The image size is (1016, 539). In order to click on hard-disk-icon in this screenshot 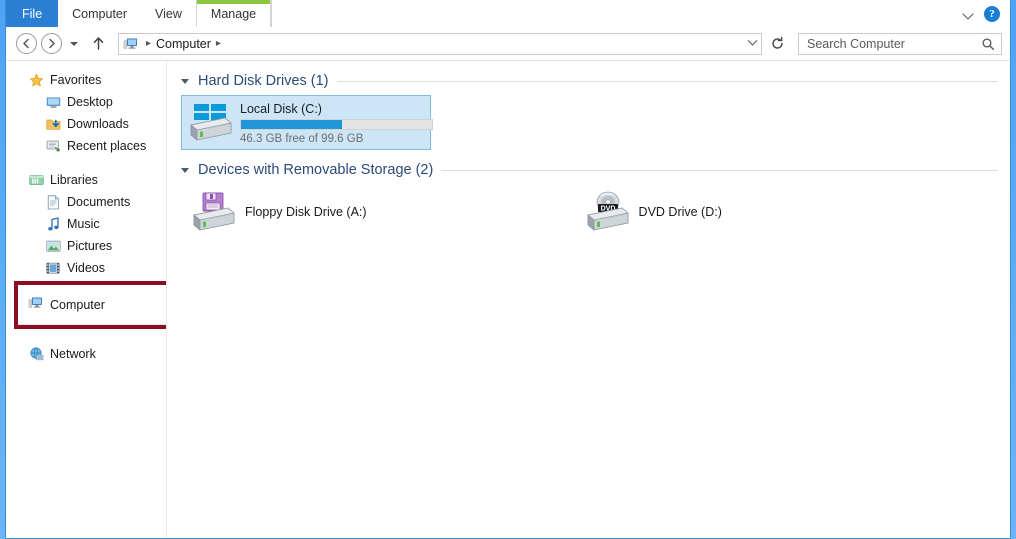, I will do `click(210, 122)`.